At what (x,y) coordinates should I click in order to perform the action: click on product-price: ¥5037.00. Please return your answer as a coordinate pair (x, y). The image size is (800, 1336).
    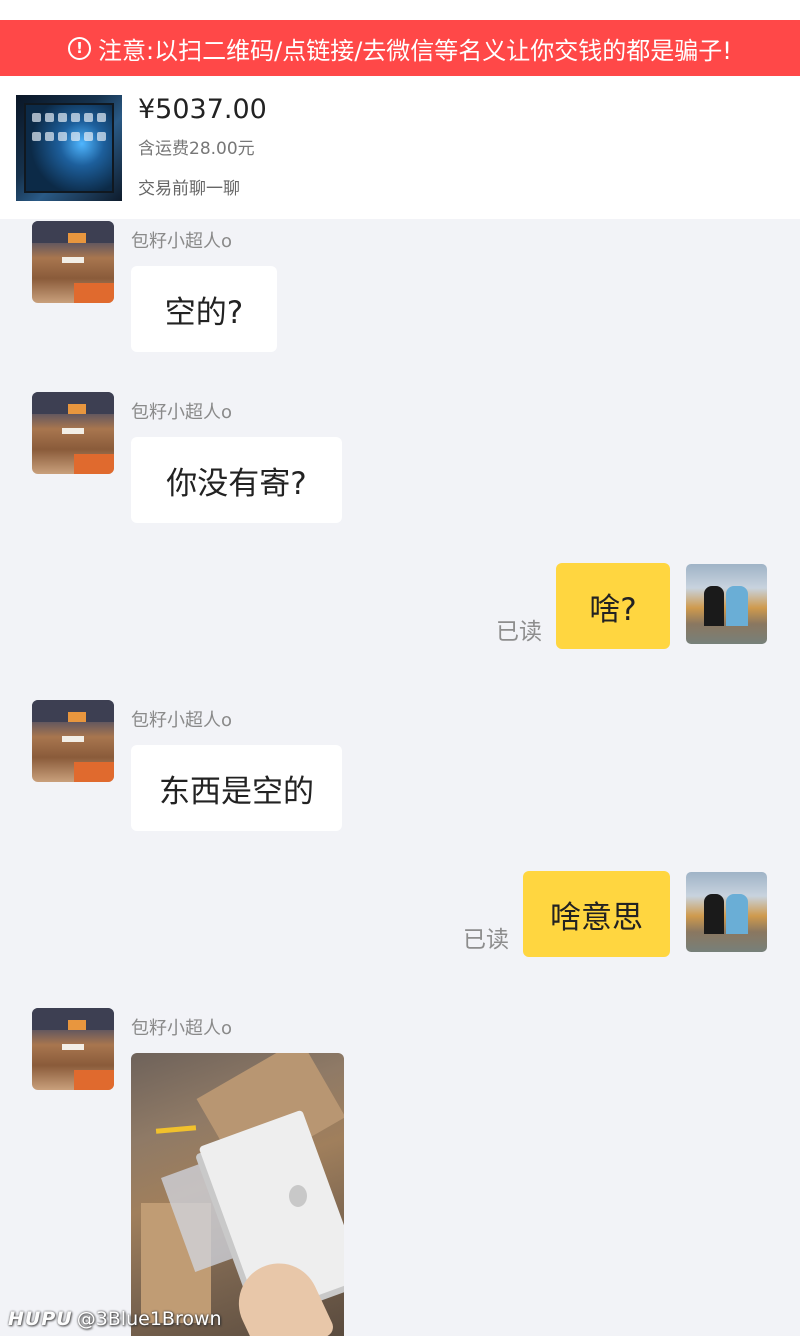
    Looking at the image, I should click on (202, 109).